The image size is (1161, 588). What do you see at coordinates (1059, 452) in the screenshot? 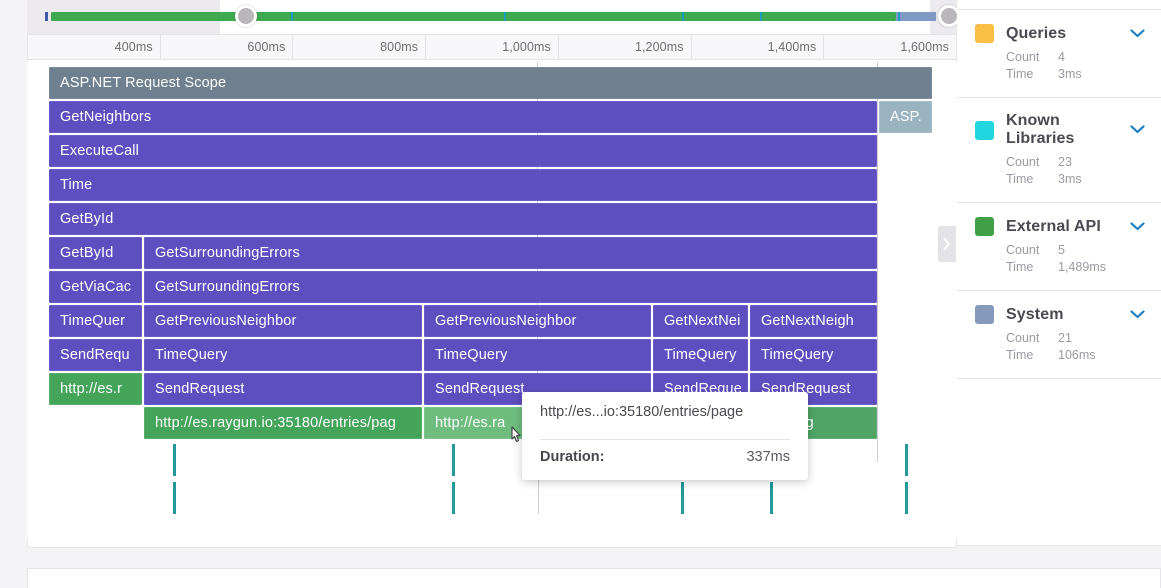
I see `sidebar-background` at bounding box center [1059, 452].